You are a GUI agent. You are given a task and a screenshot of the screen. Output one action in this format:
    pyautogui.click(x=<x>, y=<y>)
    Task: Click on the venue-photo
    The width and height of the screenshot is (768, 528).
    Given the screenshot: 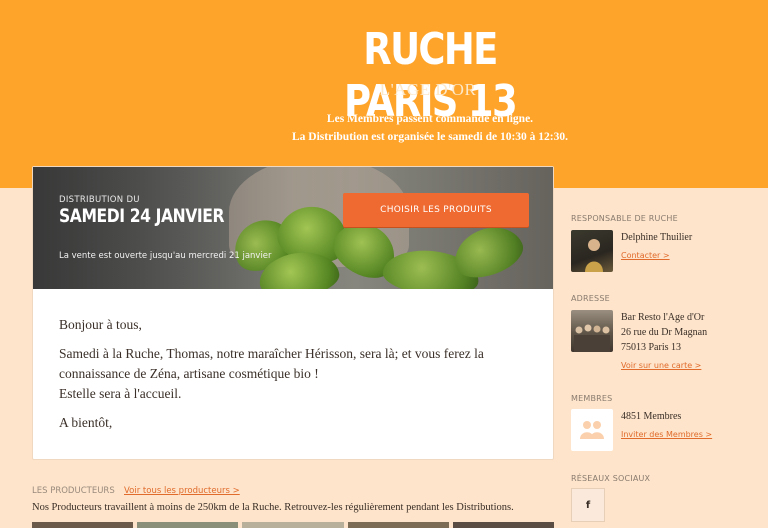 What is the action you would take?
    pyautogui.click(x=592, y=331)
    